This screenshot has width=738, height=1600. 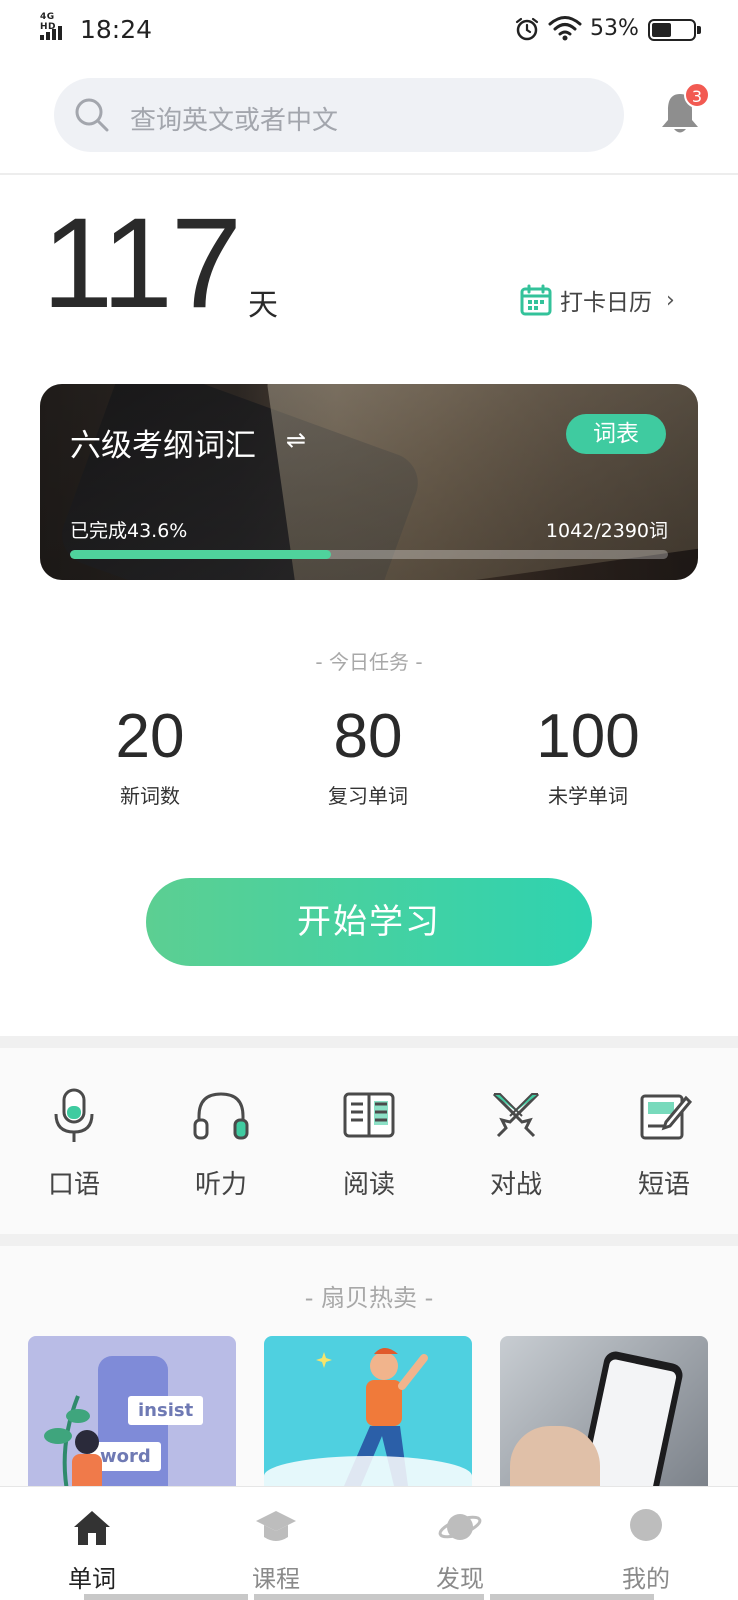 I want to click on feature-label: 口语, so click(x=73, y=1185).